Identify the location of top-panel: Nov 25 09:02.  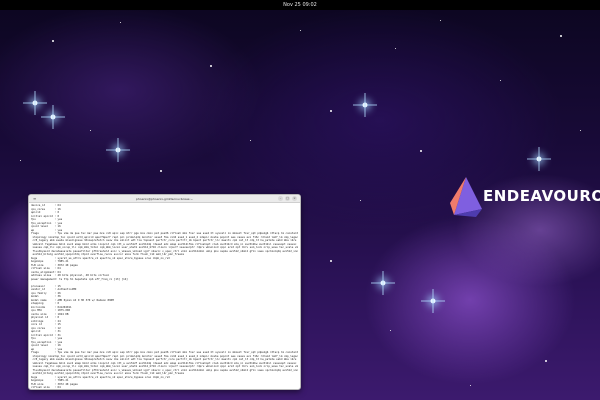
(300, 5).